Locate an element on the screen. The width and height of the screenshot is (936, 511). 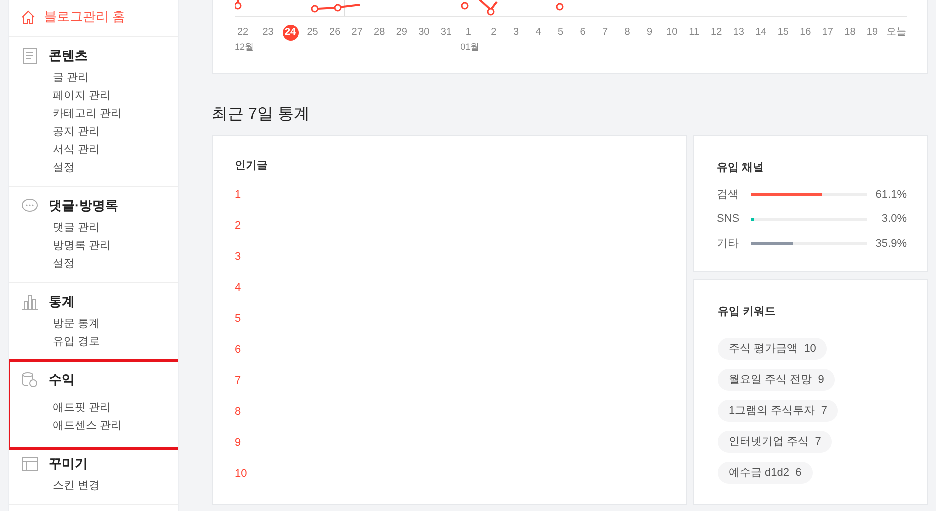
date-label: 26 is located at coordinates (335, 33).